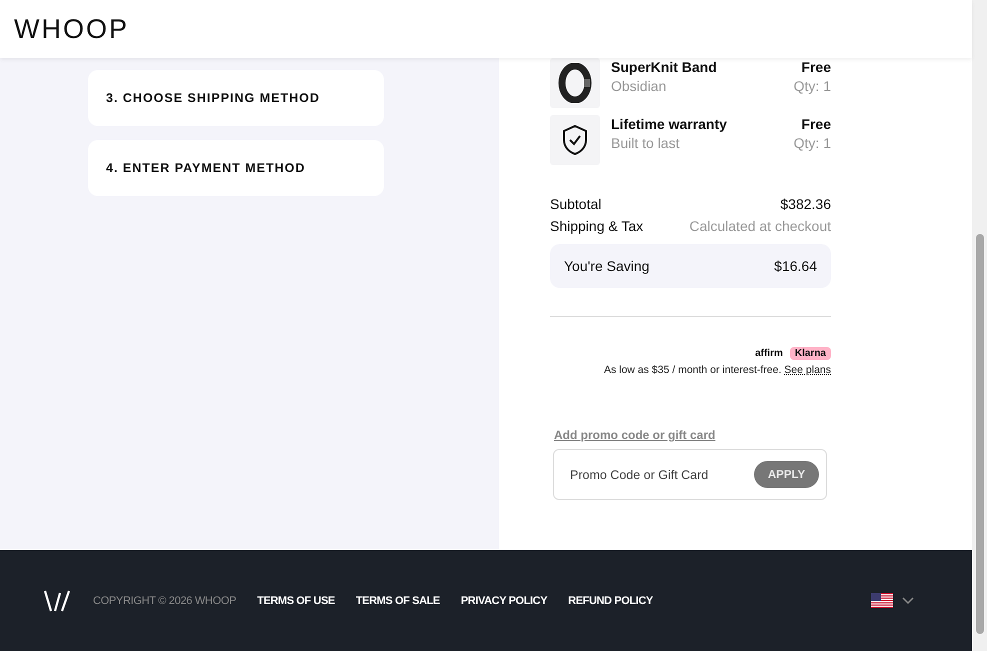  Describe the element at coordinates (607, 266) in the screenshot. I see `saving-label: You're Saving` at that location.